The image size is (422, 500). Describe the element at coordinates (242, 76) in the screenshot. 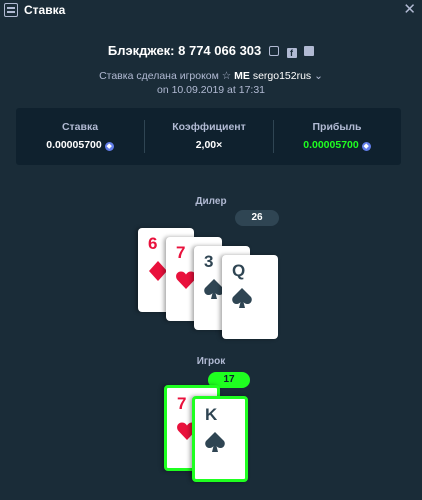

I see `user-badge: ME` at that location.